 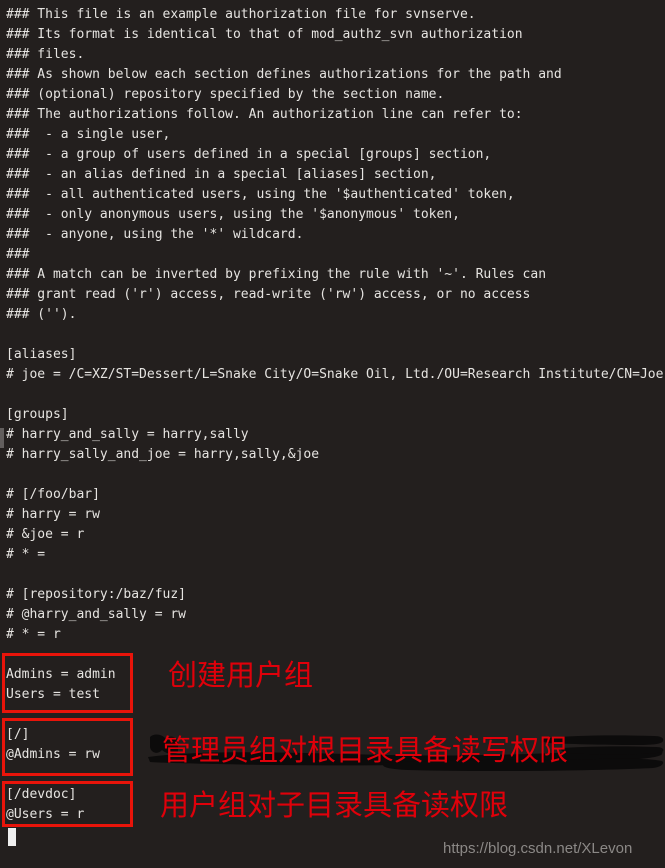 What do you see at coordinates (12, 837) in the screenshot?
I see `text-cursor` at bounding box center [12, 837].